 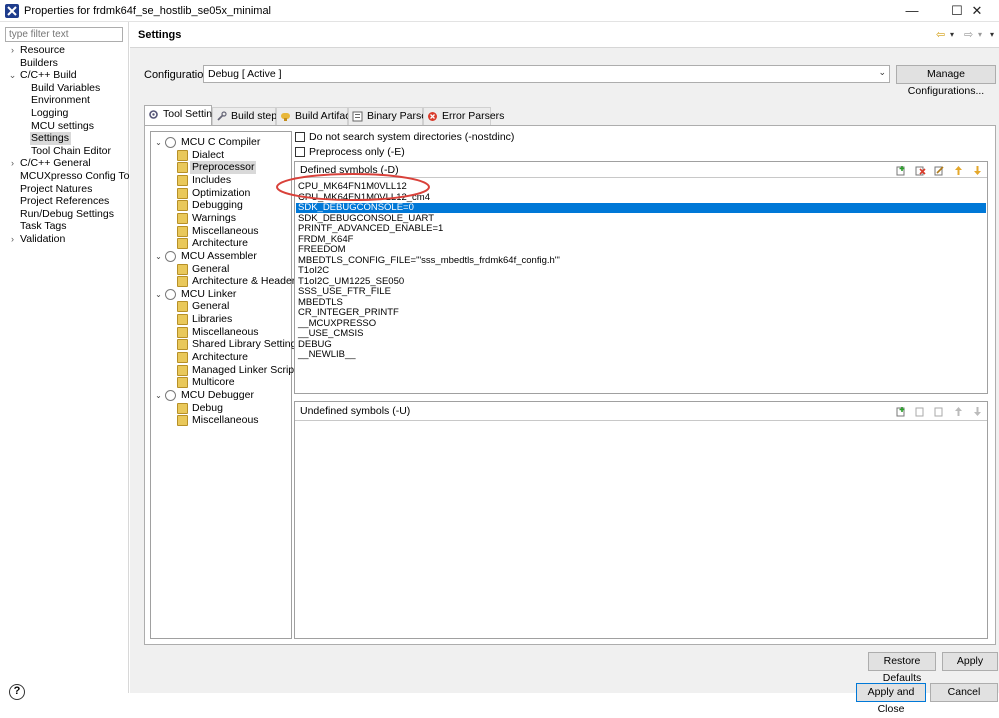 I want to click on tool-tree-item: Debug, so click(x=207, y=408).